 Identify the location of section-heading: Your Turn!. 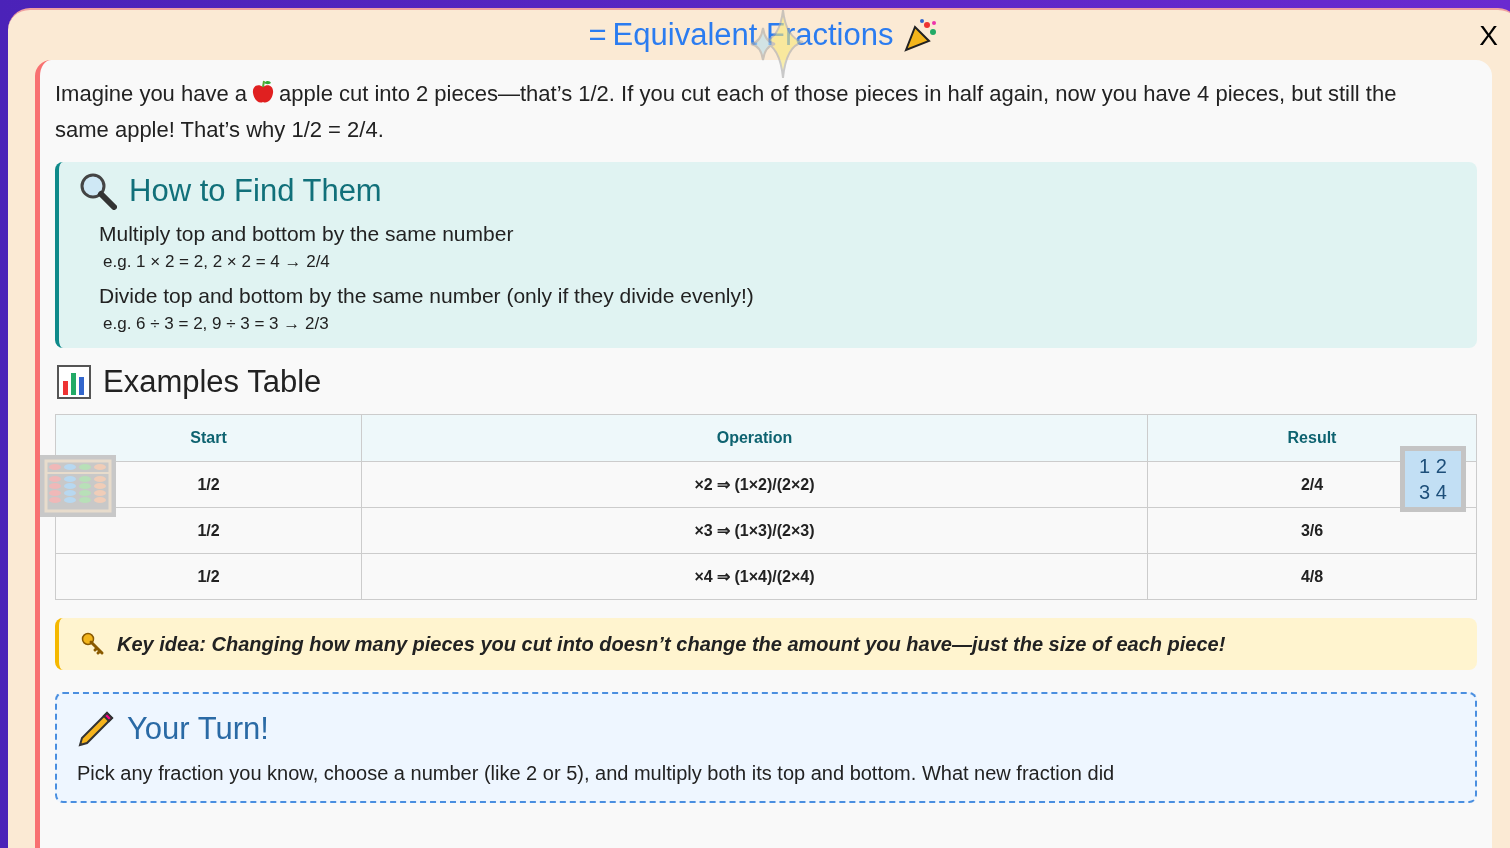
(198, 729).